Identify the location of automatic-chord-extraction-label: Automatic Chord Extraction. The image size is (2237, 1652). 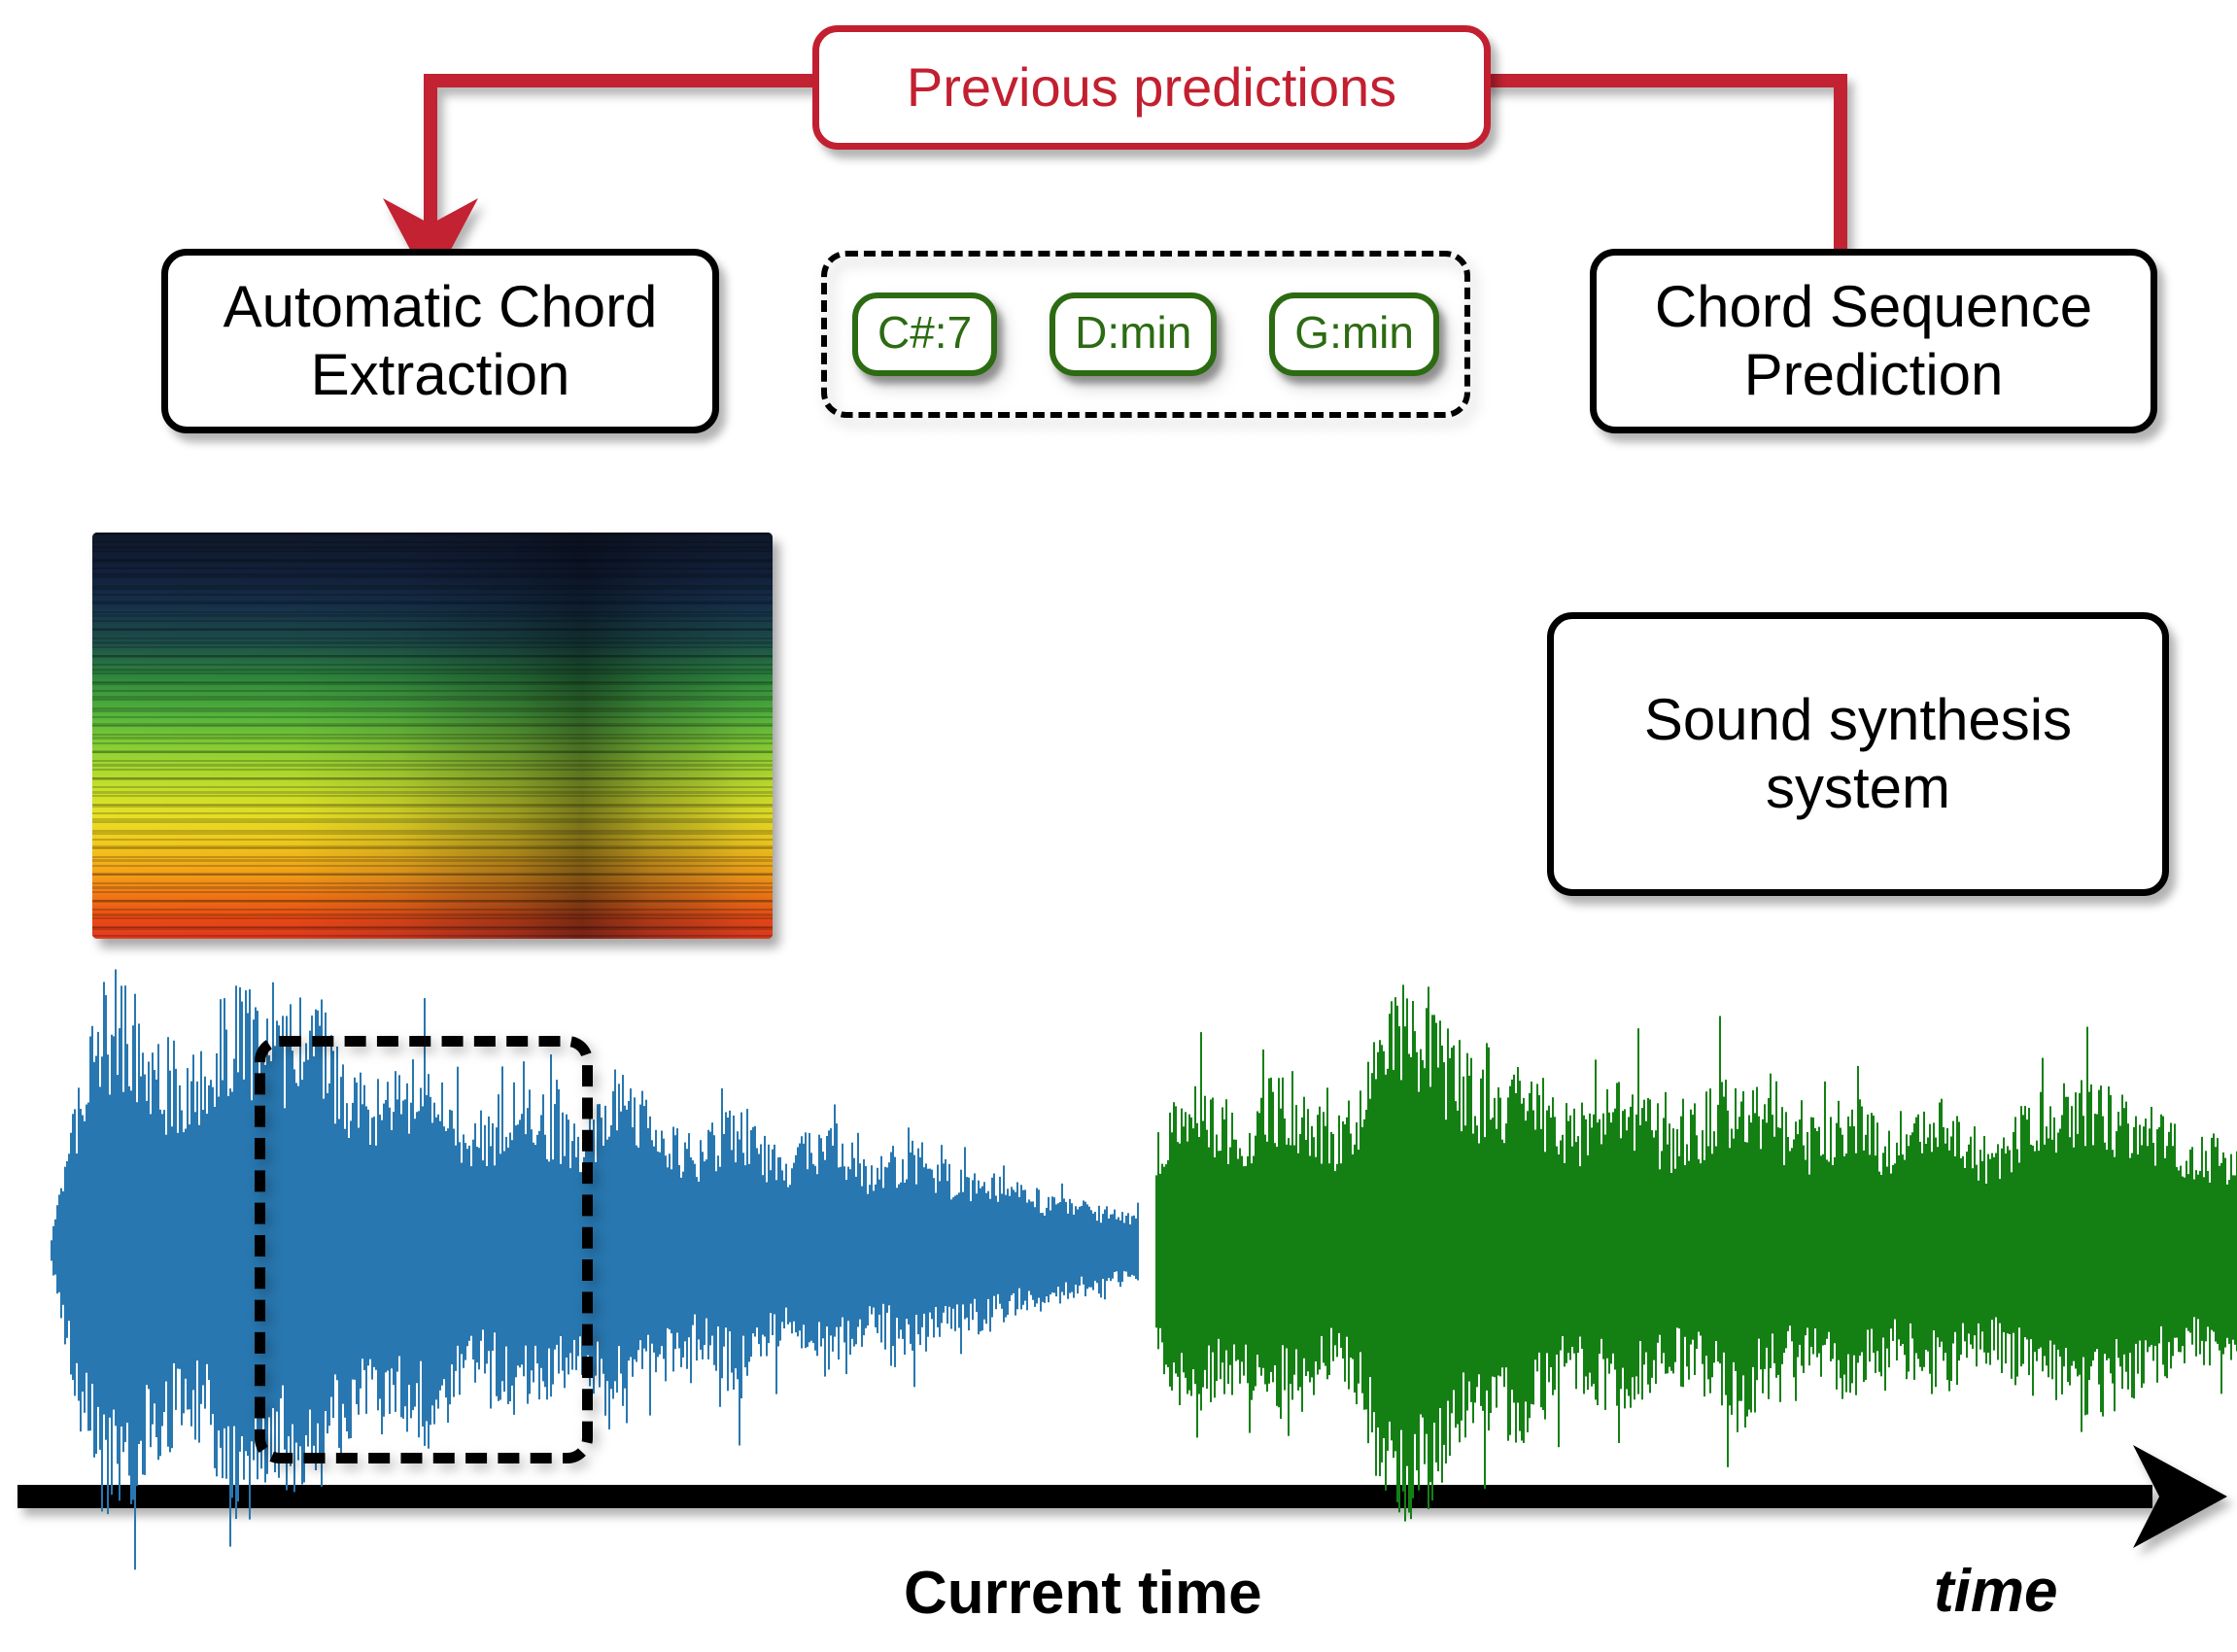
(440, 340).